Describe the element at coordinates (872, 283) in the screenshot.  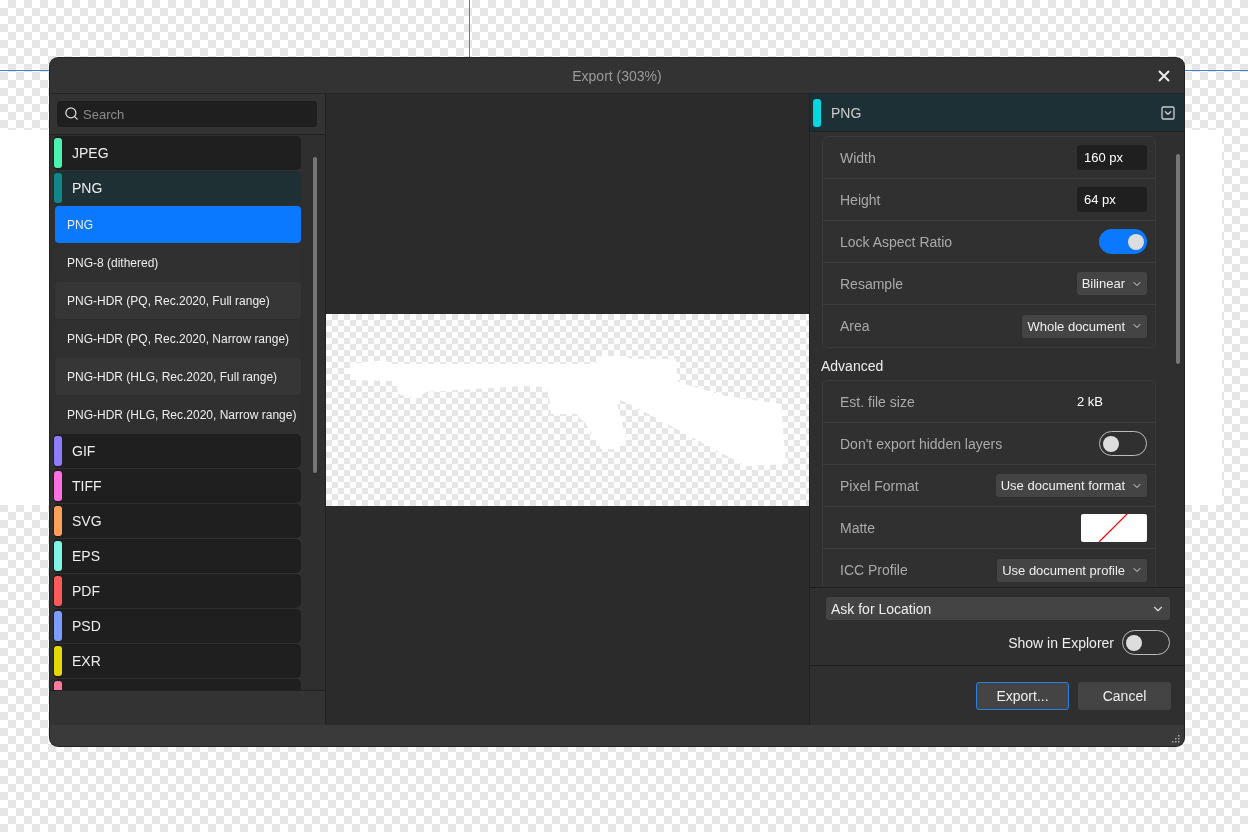
I see `setting-label: Resample` at that location.